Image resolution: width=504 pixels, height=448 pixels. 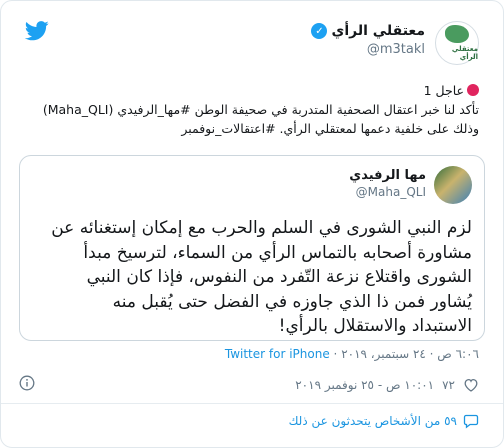 I want to click on footer-divider, so click(x=252, y=403).